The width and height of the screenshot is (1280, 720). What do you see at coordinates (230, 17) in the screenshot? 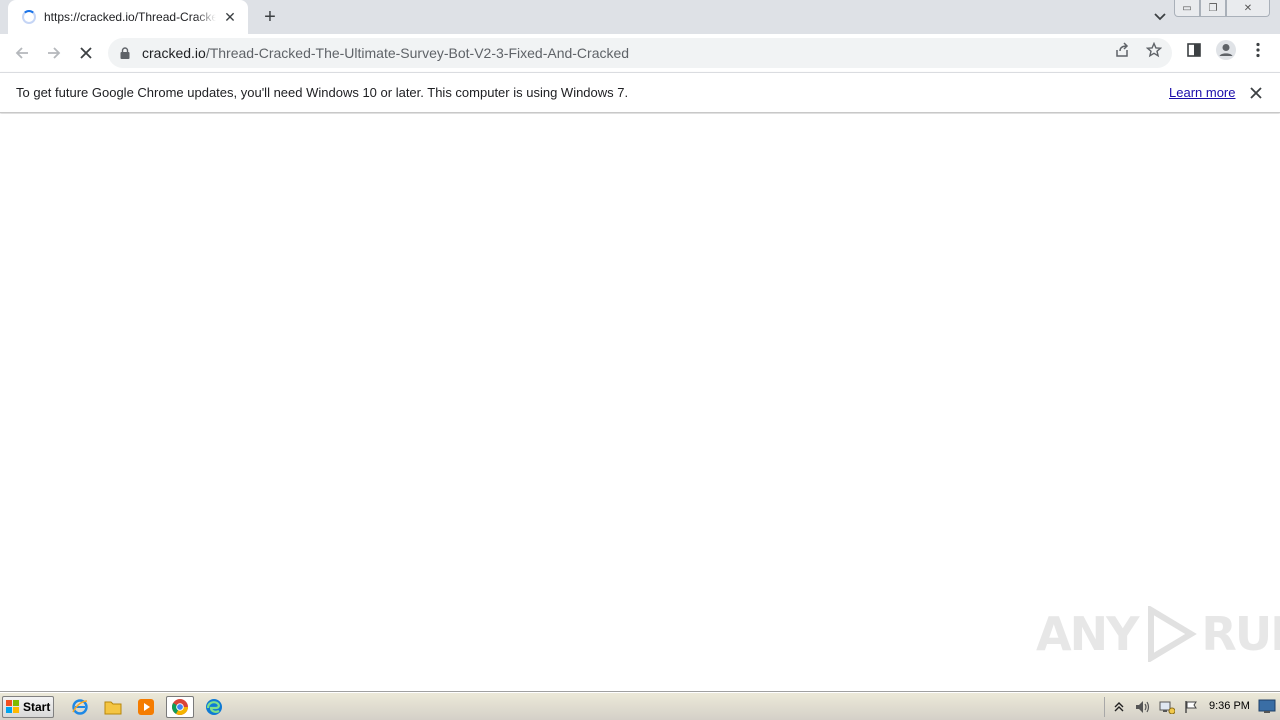
I see `tab-close-icon: ✕` at bounding box center [230, 17].